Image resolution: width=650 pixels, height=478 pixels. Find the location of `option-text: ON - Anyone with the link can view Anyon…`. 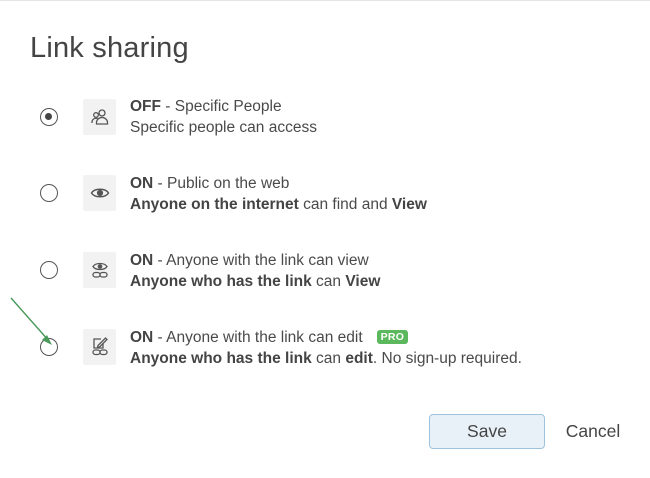

option-text: ON - Anyone with the link can view Anyon… is located at coordinates (255, 271).